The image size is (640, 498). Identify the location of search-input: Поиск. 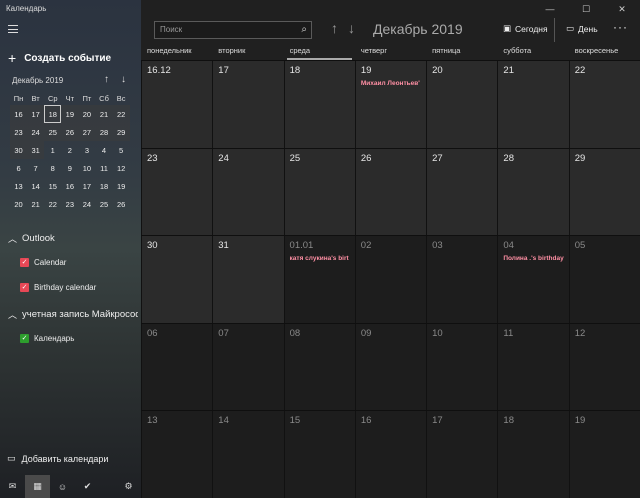
(171, 29).